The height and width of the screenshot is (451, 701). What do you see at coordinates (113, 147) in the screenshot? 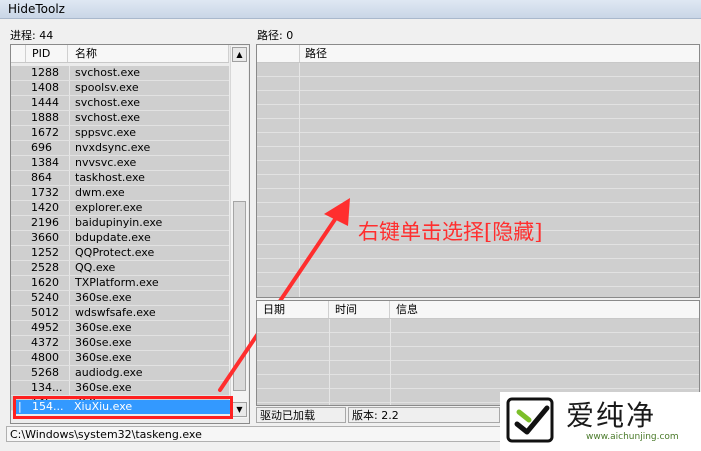
I see `row-name: nvxdsync.exe` at bounding box center [113, 147].